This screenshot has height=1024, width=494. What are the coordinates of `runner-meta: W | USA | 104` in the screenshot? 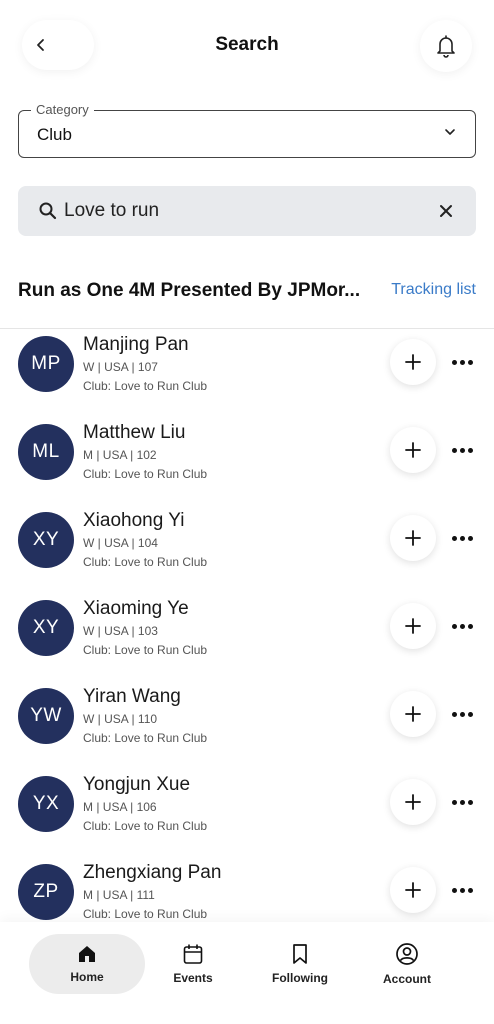 It's located at (120, 543).